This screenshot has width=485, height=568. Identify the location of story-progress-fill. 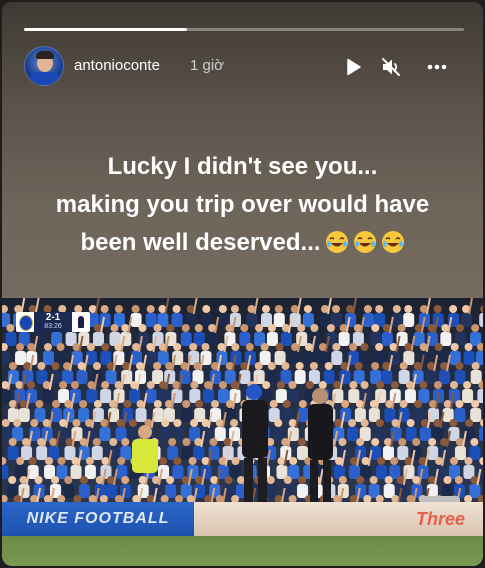
(105, 29).